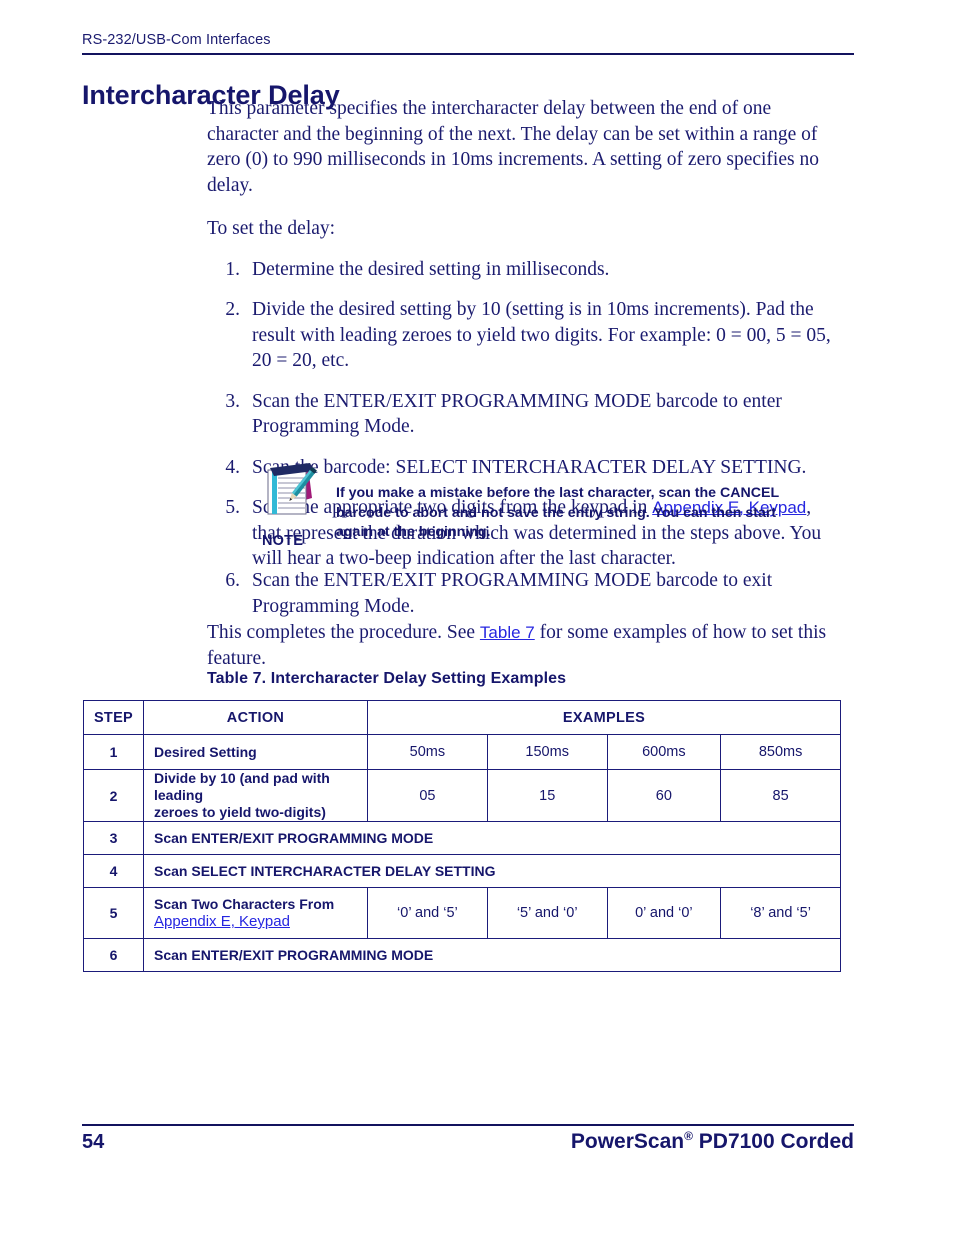 This screenshot has height=1235, width=954. Describe the element at coordinates (176, 40) in the screenshot. I see `running-header: RS-232/USB-Com Interfaces` at that location.